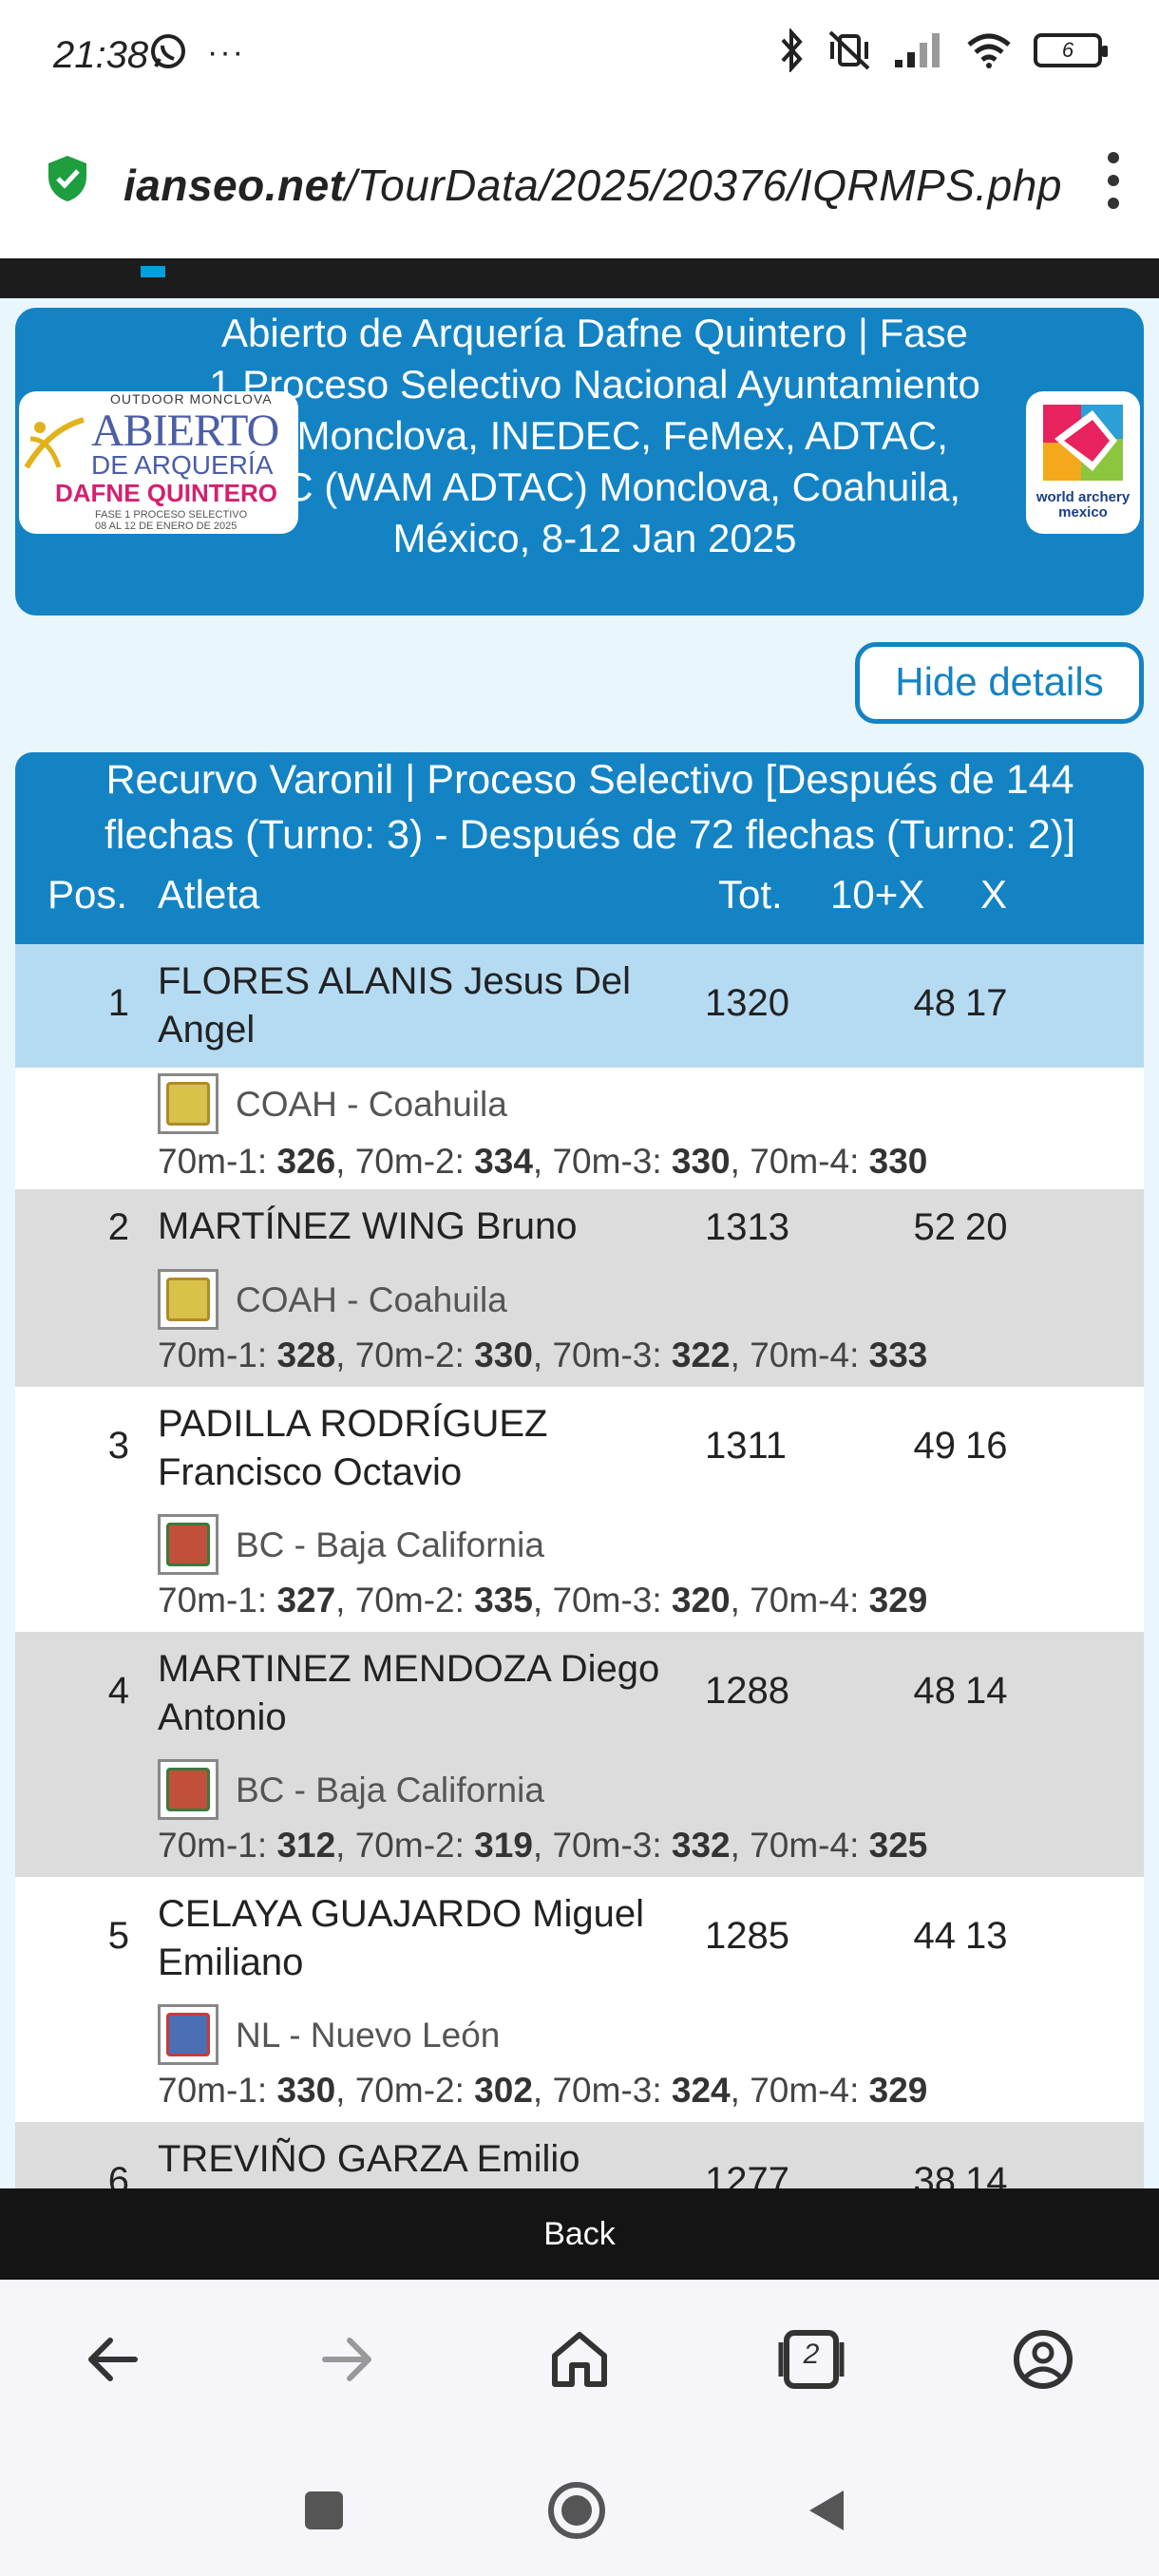 The image size is (1159, 2576). Describe the element at coordinates (118, 1691) in the screenshot. I see `row-pos: 4` at that location.